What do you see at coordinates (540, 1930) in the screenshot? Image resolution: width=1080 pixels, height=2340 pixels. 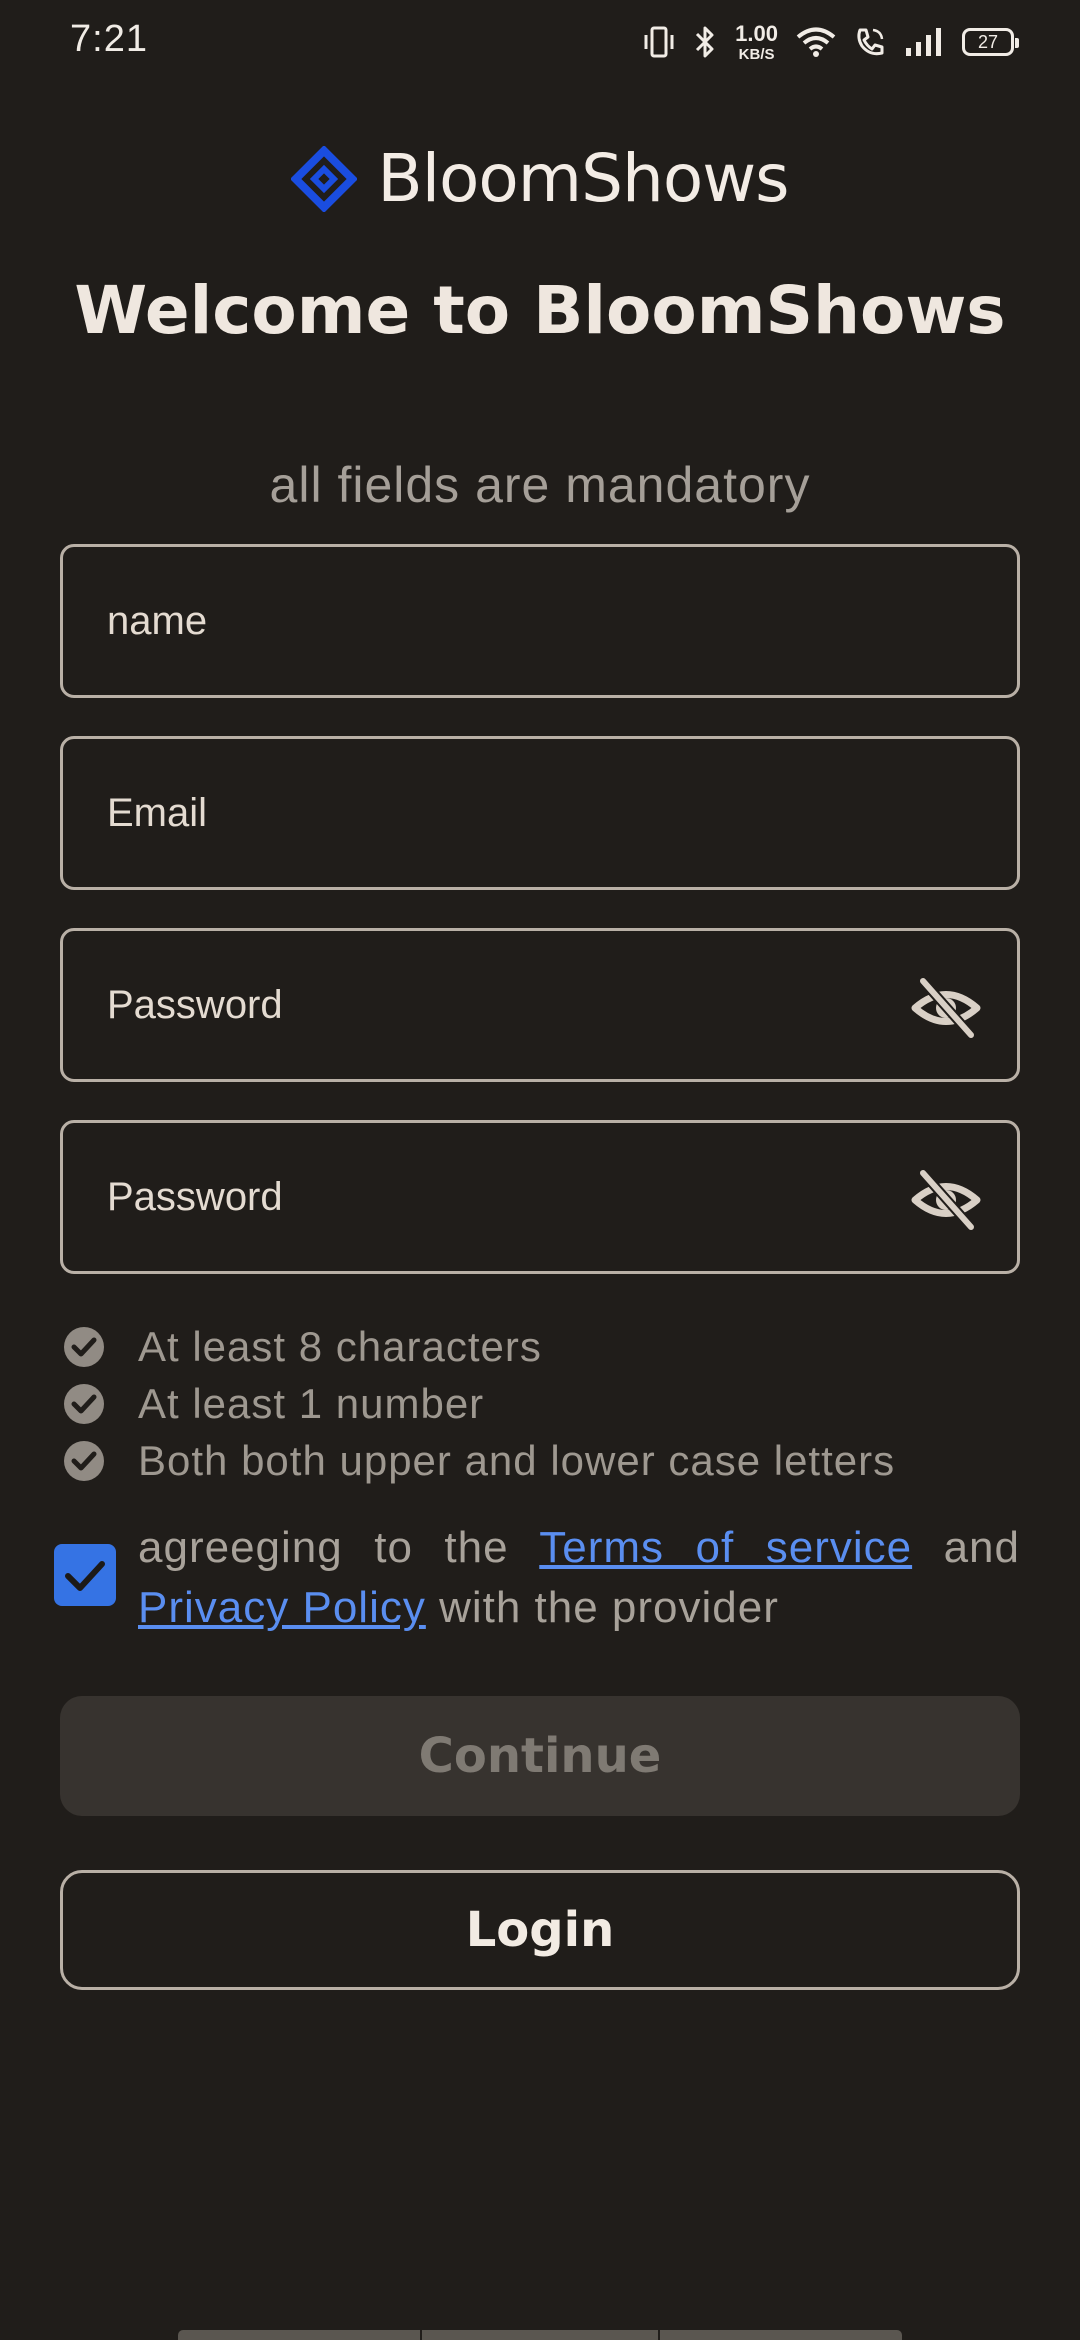 I see `login-button: Login` at bounding box center [540, 1930].